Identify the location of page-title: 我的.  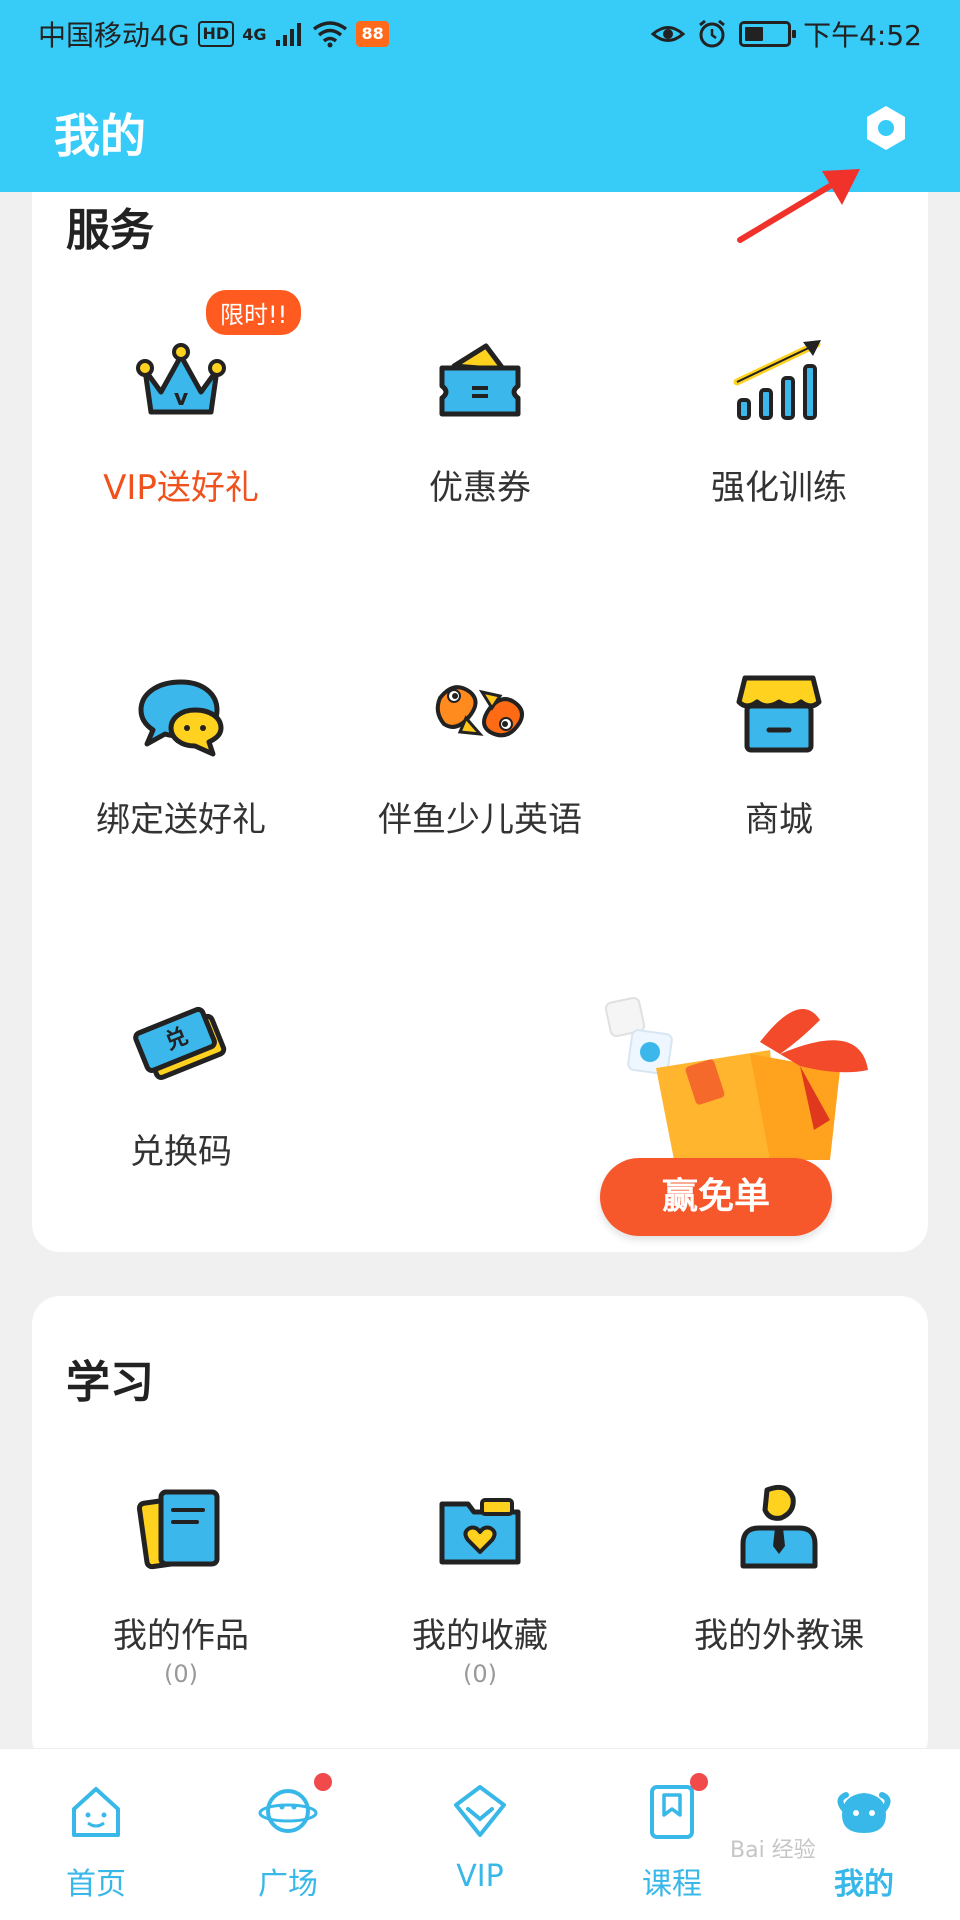
(100, 136).